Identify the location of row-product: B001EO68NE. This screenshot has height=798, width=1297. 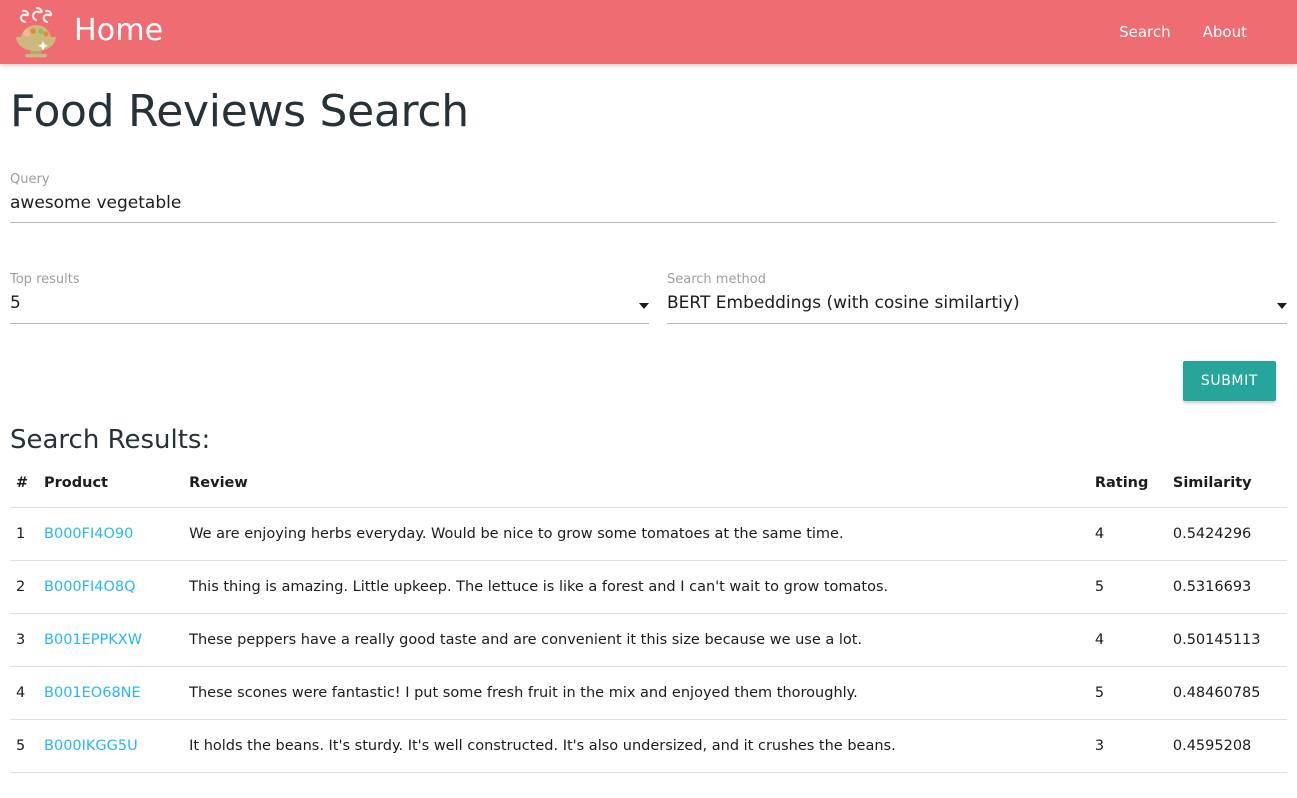
(111, 693).